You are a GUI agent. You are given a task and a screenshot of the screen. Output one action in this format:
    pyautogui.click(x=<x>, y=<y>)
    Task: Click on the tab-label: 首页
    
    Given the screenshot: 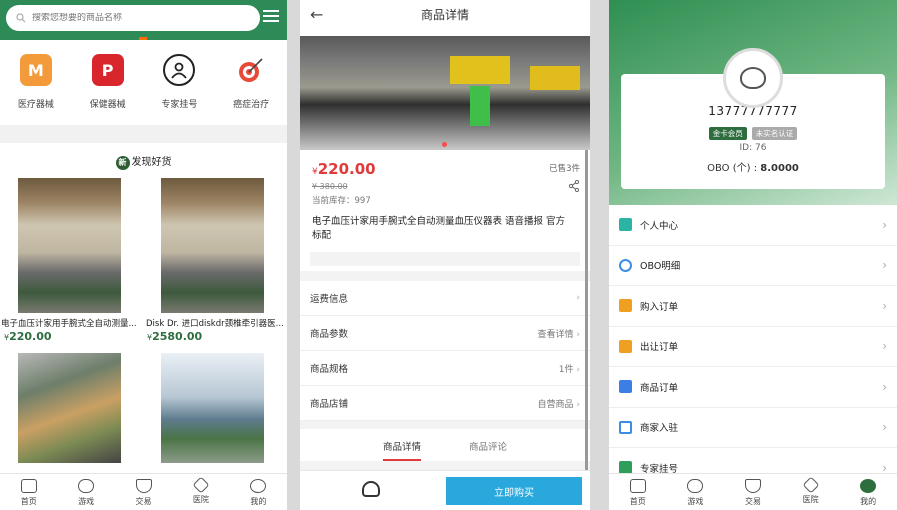 What is the action you would take?
    pyautogui.click(x=637, y=501)
    